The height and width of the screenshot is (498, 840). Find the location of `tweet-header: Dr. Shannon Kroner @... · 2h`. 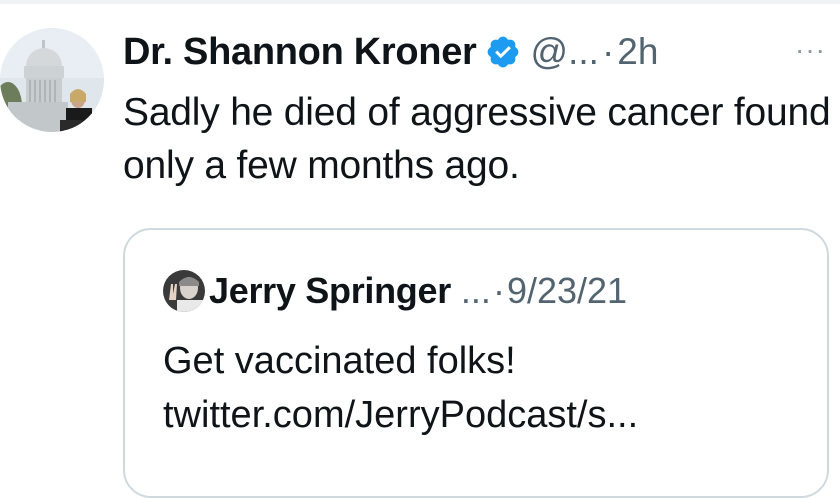

tweet-header: Dr. Shannon Kroner @... · 2h is located at coordinates (390, 52).